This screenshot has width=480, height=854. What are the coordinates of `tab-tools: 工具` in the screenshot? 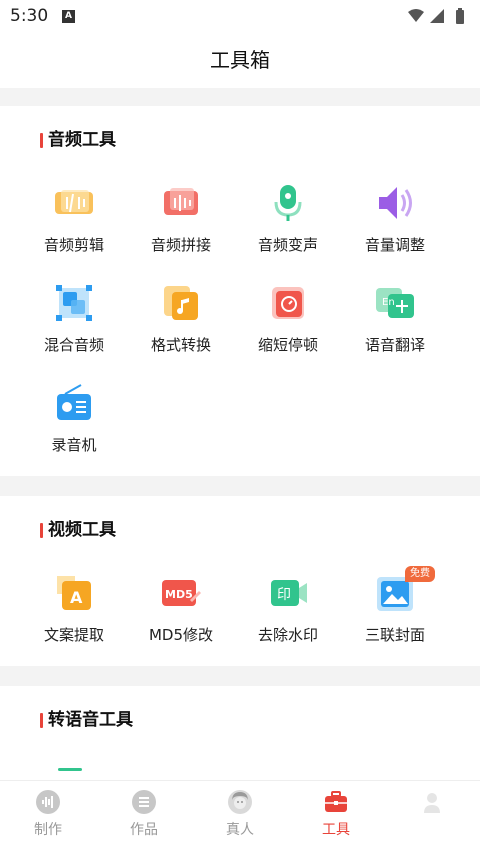 It's located at (336, 814).